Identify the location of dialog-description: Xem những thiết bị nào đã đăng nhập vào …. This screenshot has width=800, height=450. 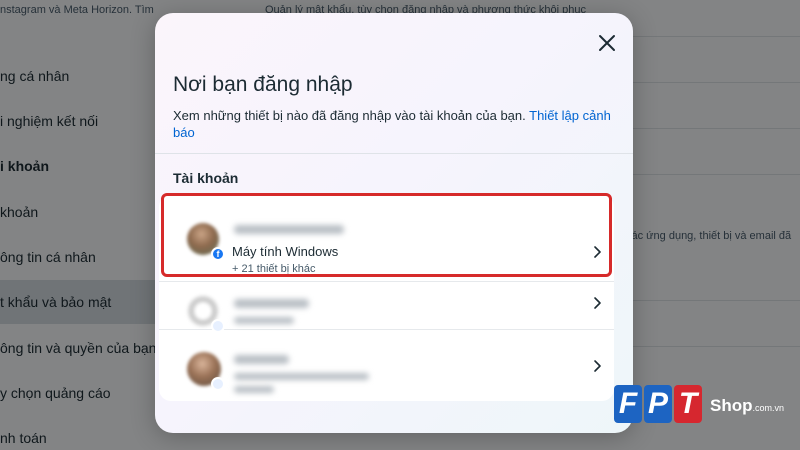
(393, 124).